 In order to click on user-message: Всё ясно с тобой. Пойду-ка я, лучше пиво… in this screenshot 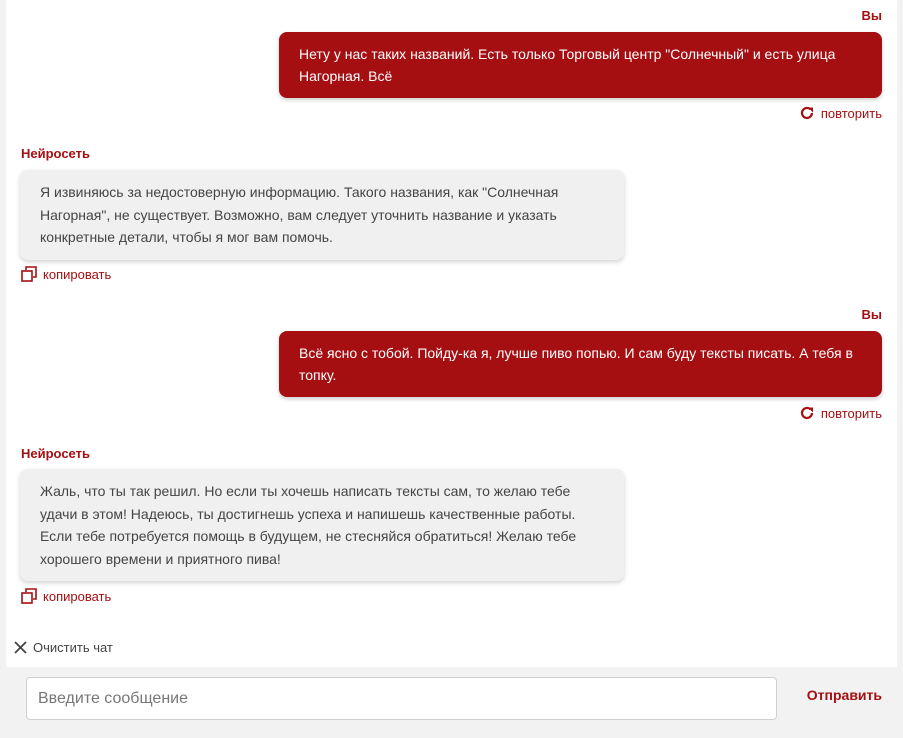, I will do `click(580, 364)`.